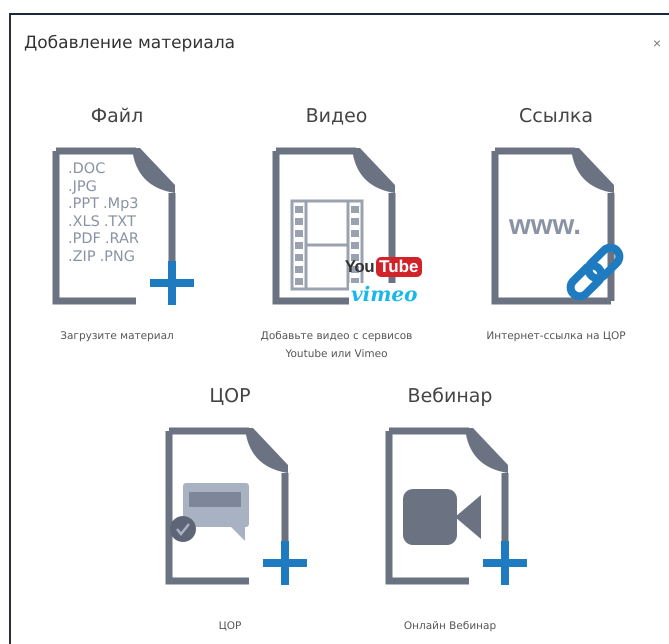 The height and width of the screenshot is (644, 669). What do you see at coordinates (82, 257) in the screenshot?
I see `file-extension: .ZIP` at bounding box center [82, 257].